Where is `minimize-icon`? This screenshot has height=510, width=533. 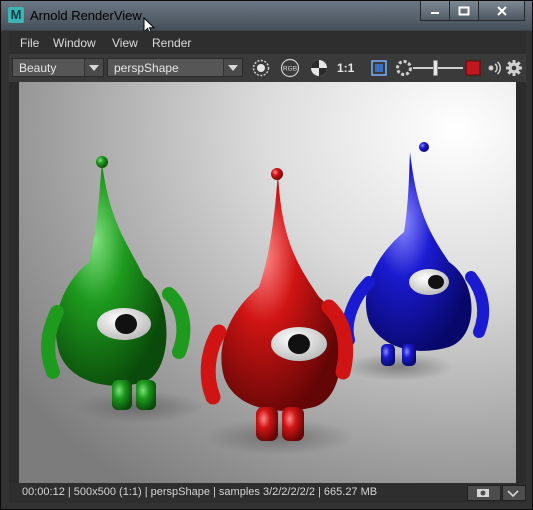
minimize-icon is located at coordinates (435, 12).